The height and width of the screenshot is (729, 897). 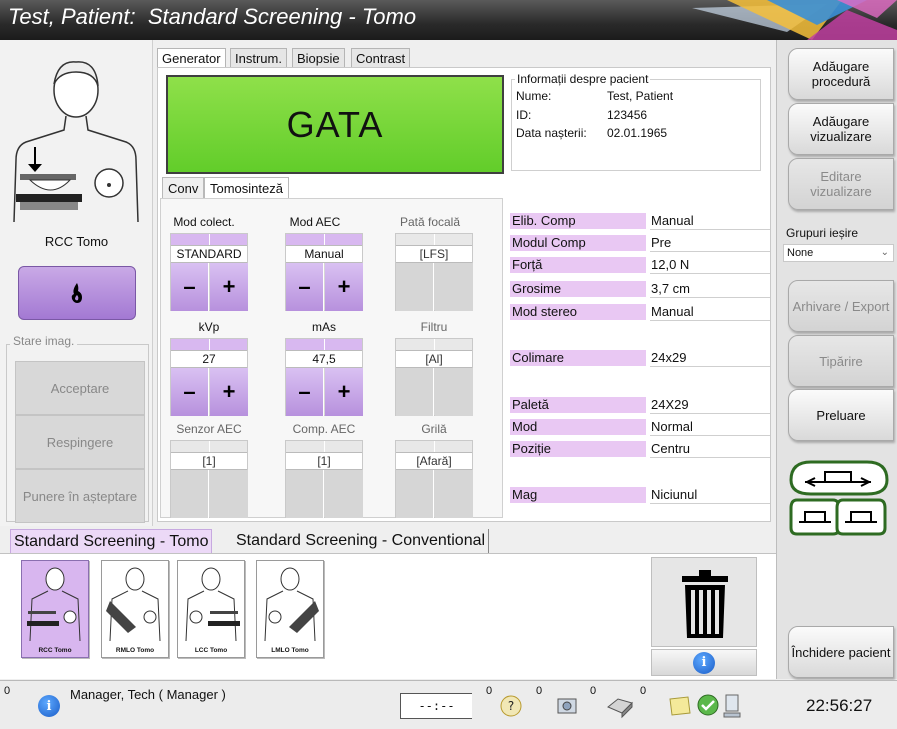 I want to click on chevron-down-icon: ⌄, so click(x=884, y=252).